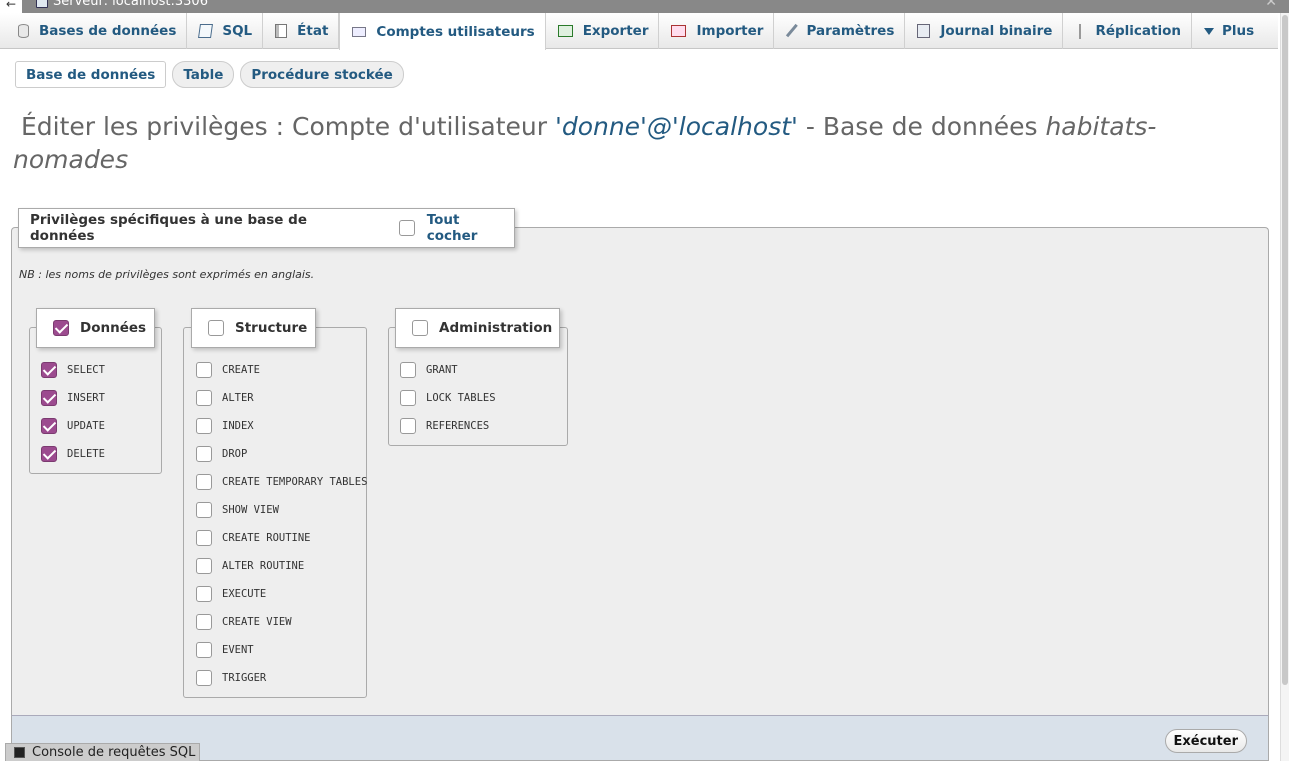 The height and width of the screenshot is (761, 1289). I want to click on tab-label: Exporter, so click(615, 31).